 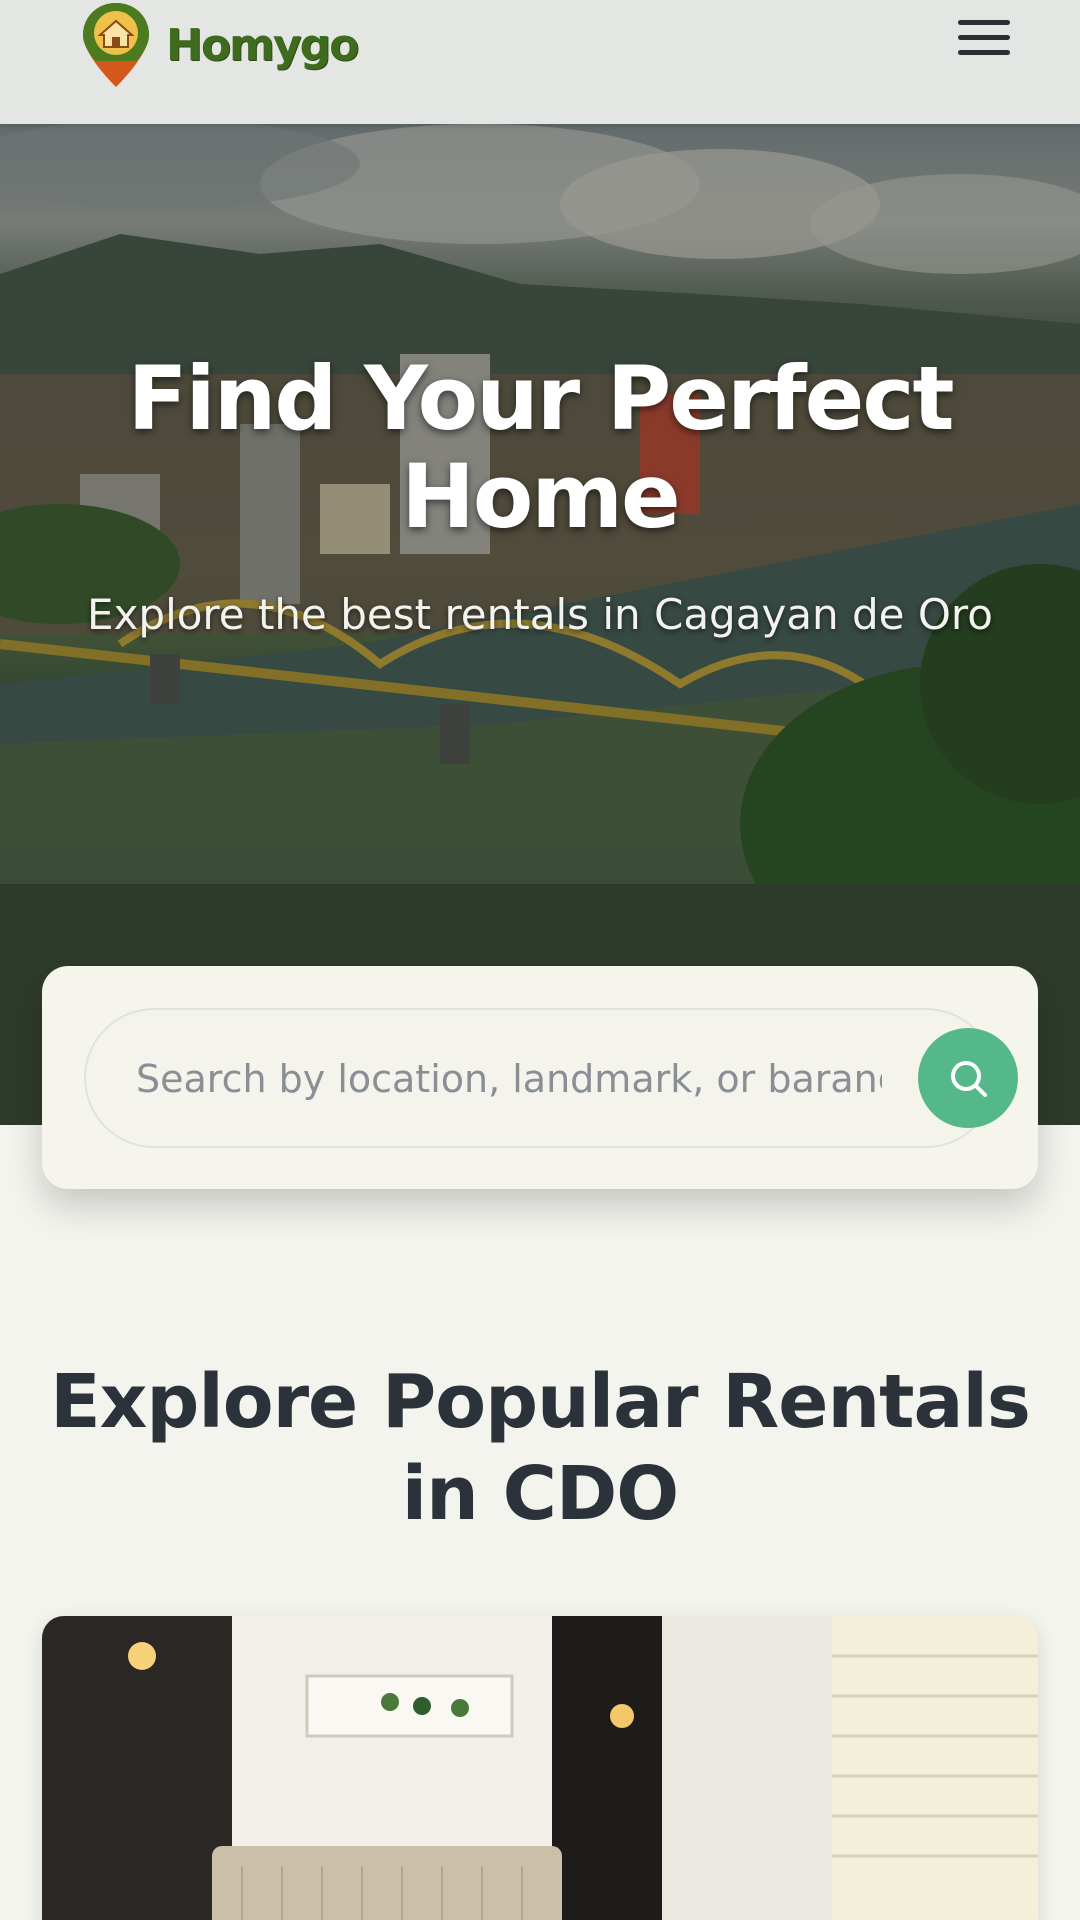 I want to click on search-bar, so click(x=551, y=1078).